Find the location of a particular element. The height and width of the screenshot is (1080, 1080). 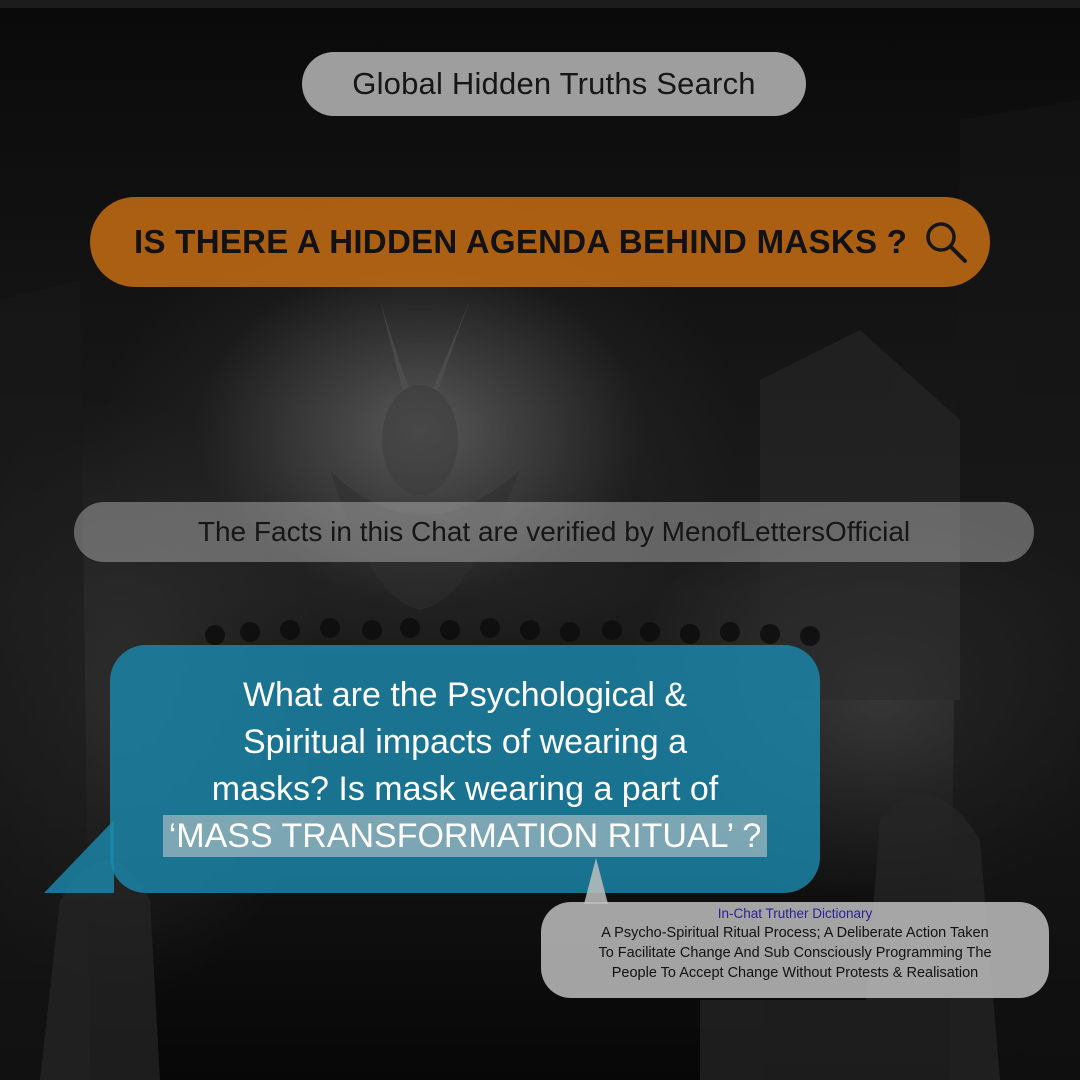

question-line: masks? Is mask wearing a part of is located at coordinates (465, 789).